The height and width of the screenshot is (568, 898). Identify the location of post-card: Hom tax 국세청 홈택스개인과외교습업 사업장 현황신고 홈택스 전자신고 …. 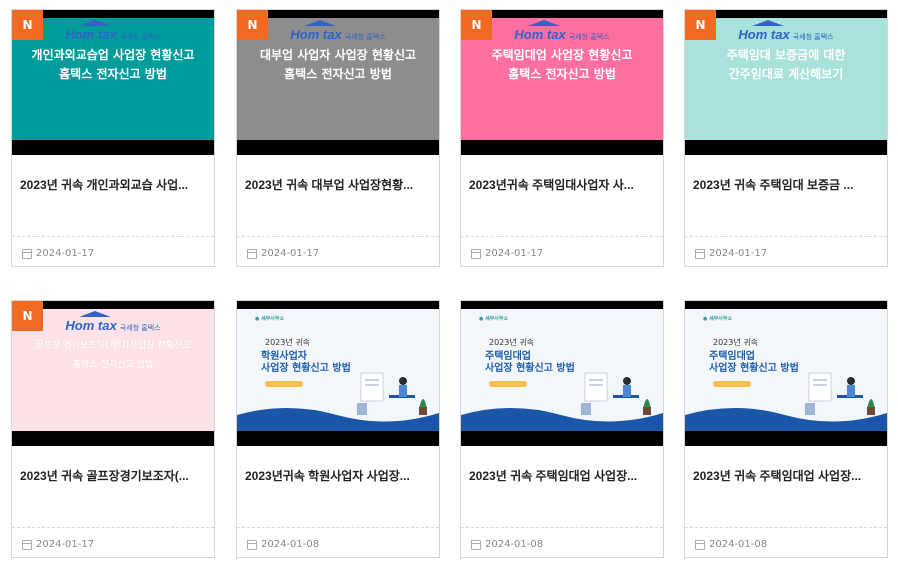
(113, 138).